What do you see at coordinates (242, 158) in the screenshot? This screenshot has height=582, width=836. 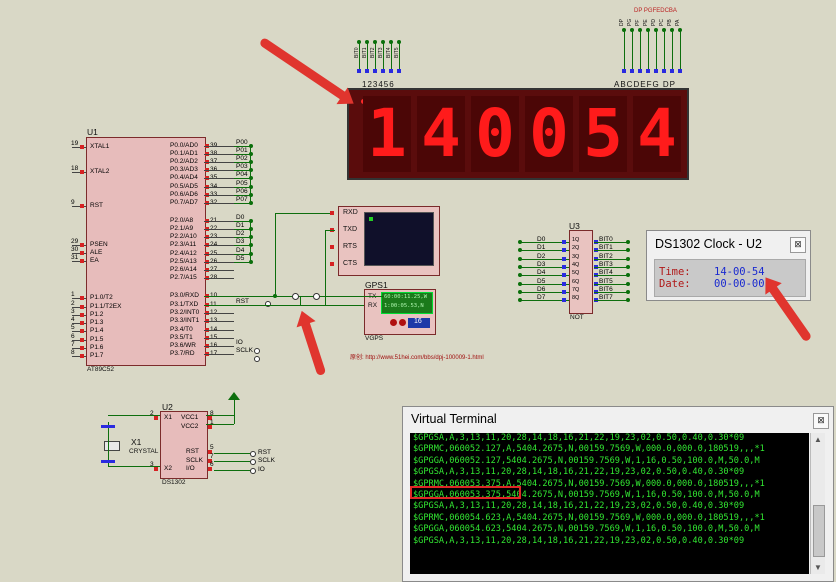 I see `u1-net-label: P02` at bounding box center [242, 158].